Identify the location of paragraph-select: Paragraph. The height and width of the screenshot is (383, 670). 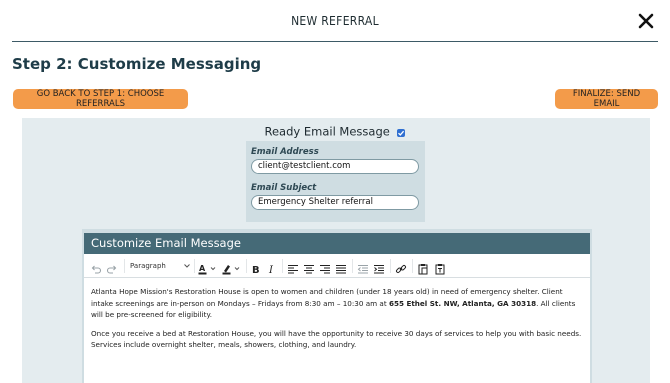
(160, 266).